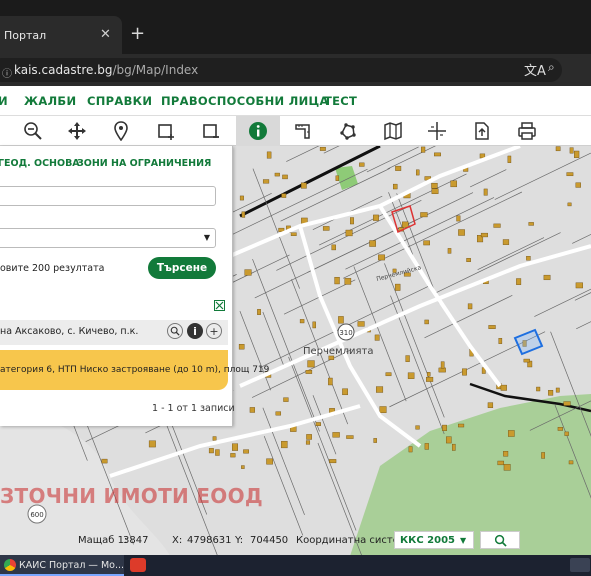  What do you see at coordinates (195, 331) in the screenshot?
I see `result-info-icon: i` at bounding box center [195, 331].